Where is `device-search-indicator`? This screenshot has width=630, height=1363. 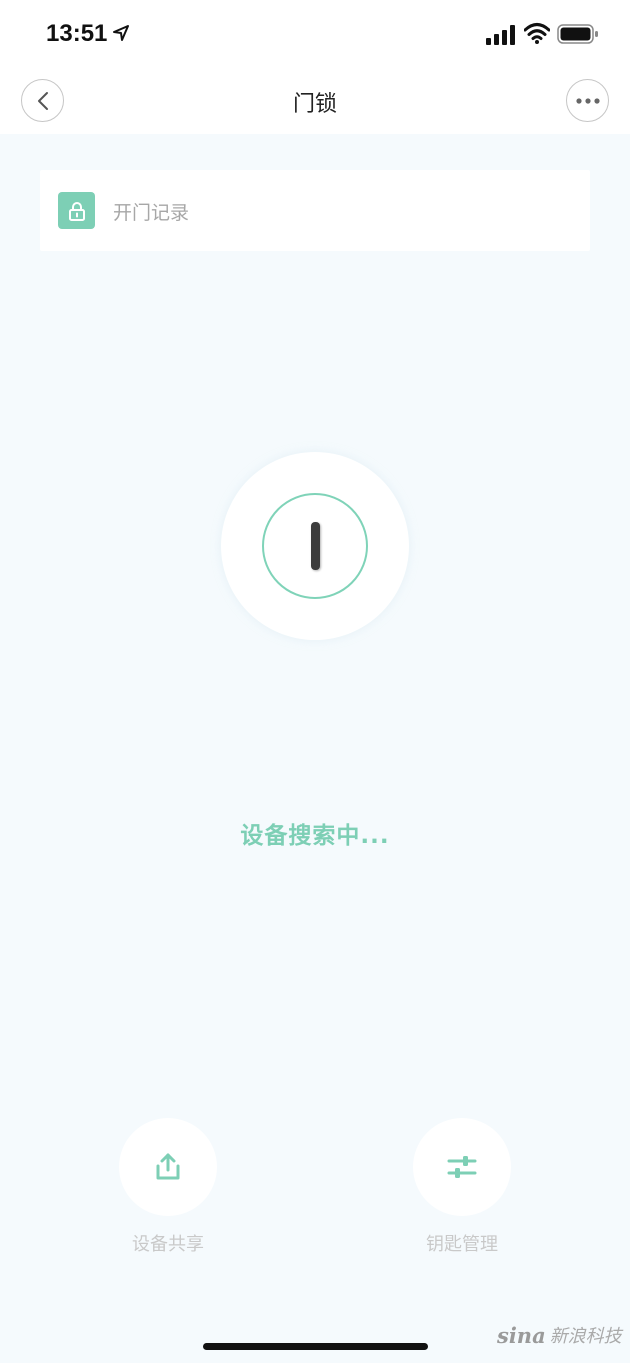 device-search-indicator is located at coordinates (315, 546).